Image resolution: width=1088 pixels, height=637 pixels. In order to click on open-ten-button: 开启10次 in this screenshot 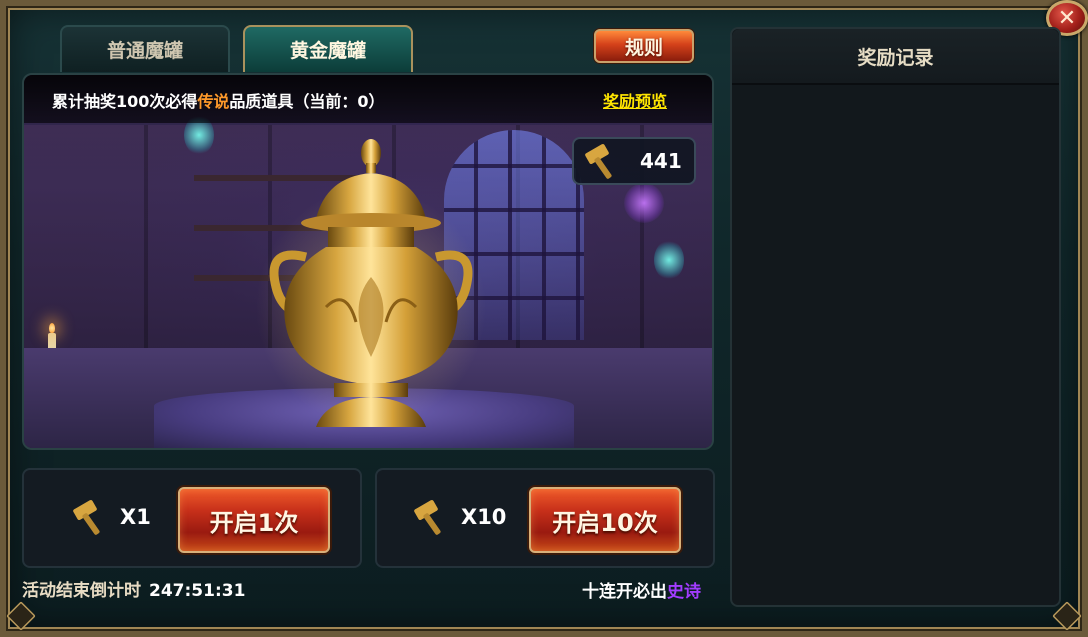, I will do `click(605, 520)`.